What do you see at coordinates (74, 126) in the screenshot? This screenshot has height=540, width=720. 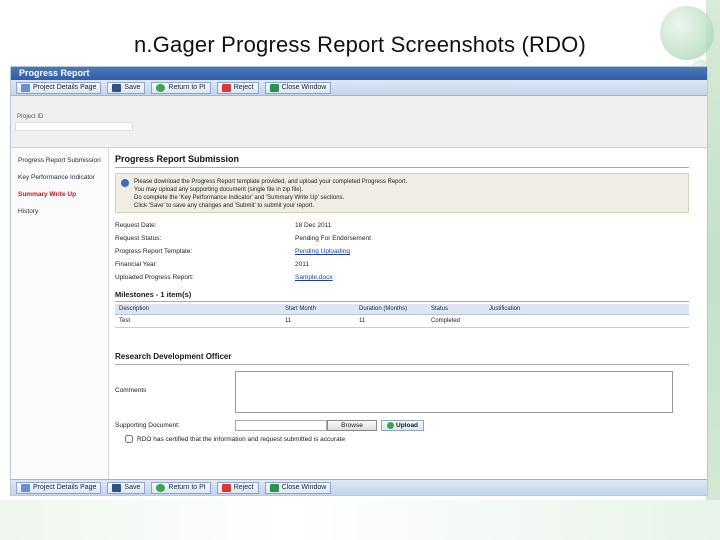 I see `project-id-field` at bounding box center [74, 126].